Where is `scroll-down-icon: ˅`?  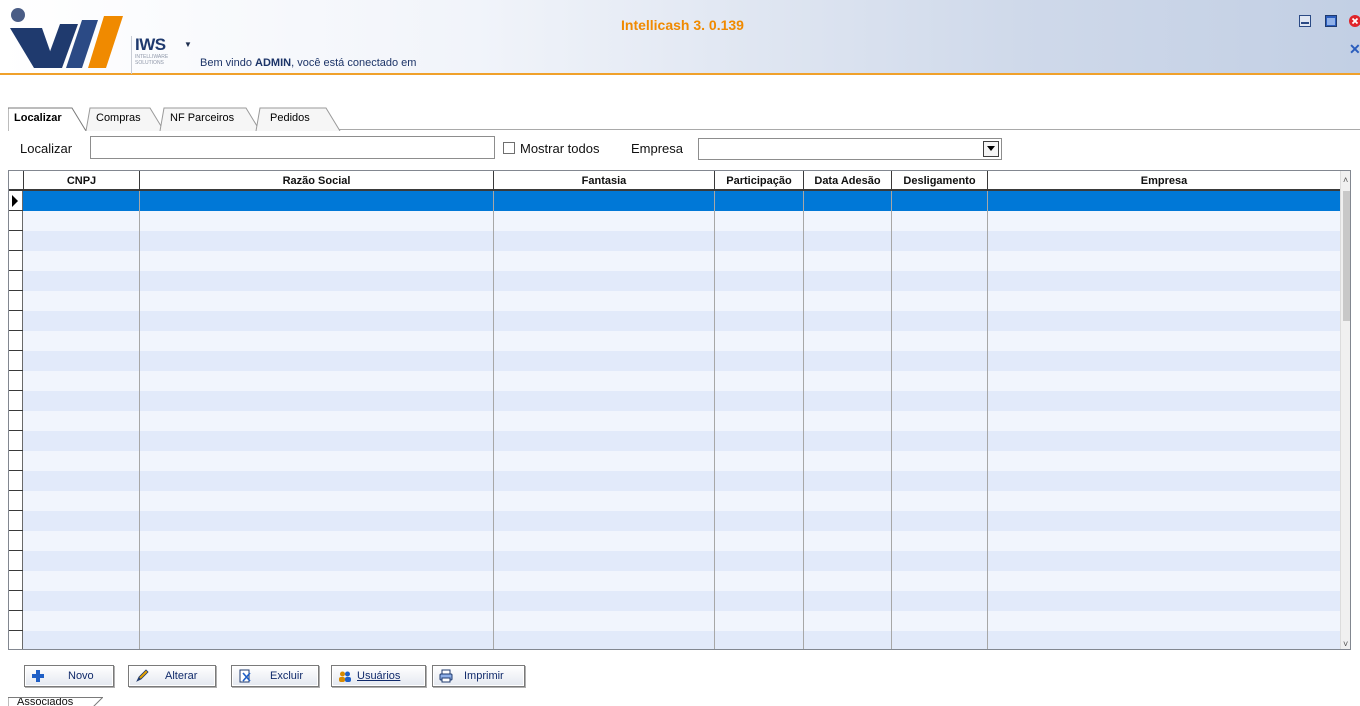 scroll-down-icon: ˅ is located at coordinates (1345, 644).